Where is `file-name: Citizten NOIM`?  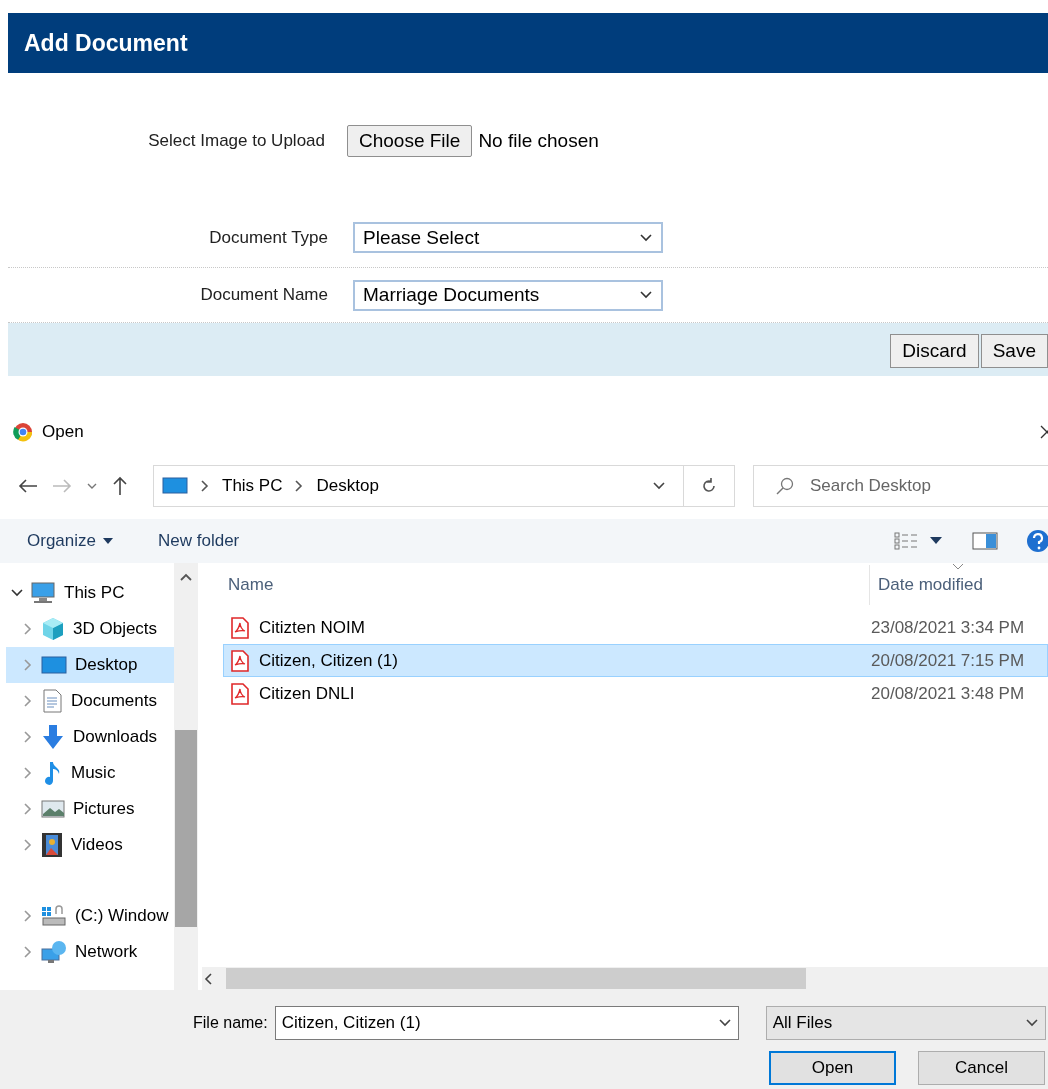
file-name: Citizten NOIM is located at coordinates (312, 627).